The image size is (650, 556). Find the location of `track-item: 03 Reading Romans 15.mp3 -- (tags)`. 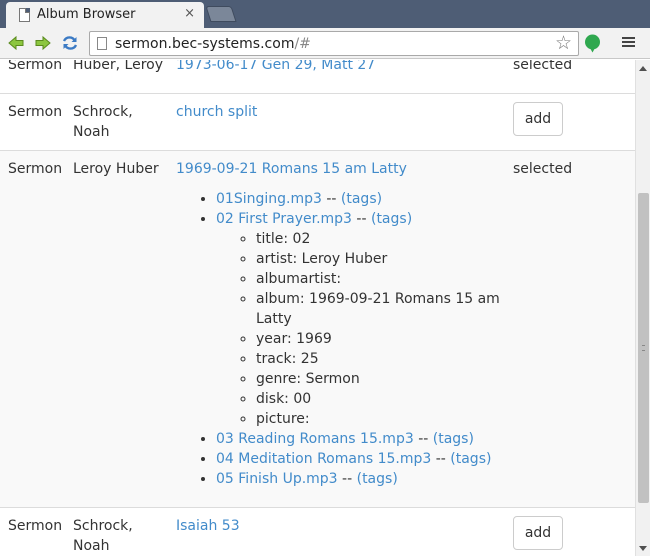

track-item: 03 Reading Romans 15.mp3 -- (tags) is located at coordinates (366, 439).